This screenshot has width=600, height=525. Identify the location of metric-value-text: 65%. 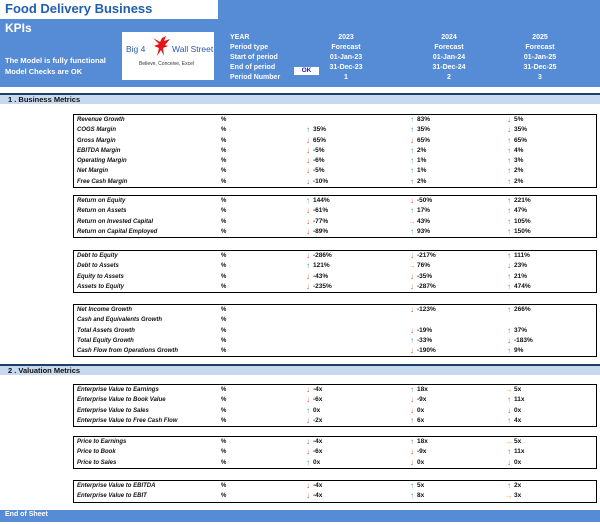
(521, 140).